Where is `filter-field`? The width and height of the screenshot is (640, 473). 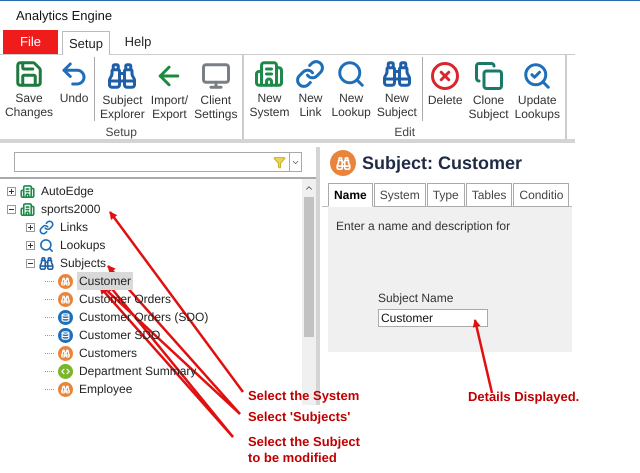 filter-field is located at coordinates (158, 162).